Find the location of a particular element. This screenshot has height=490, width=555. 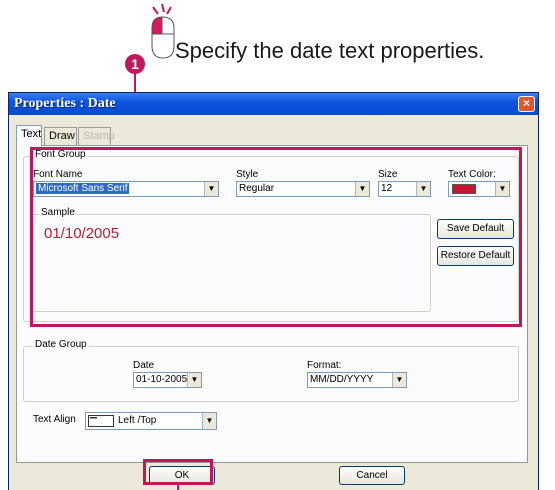

align-left-top-icon is located at coordinates (101, 421).